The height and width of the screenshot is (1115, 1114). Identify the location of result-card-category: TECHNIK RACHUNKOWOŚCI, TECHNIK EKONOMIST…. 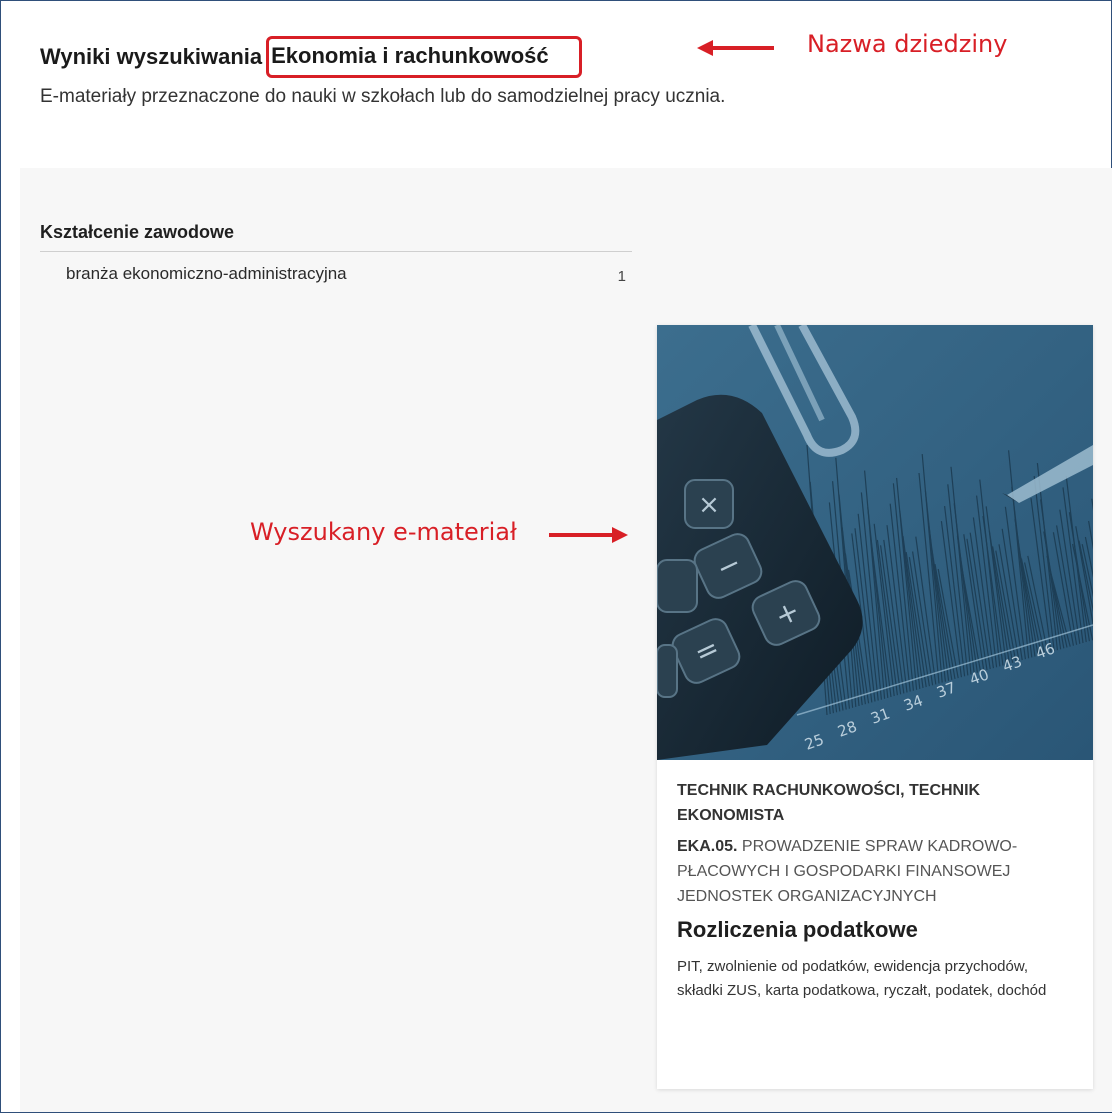
(829, 803).